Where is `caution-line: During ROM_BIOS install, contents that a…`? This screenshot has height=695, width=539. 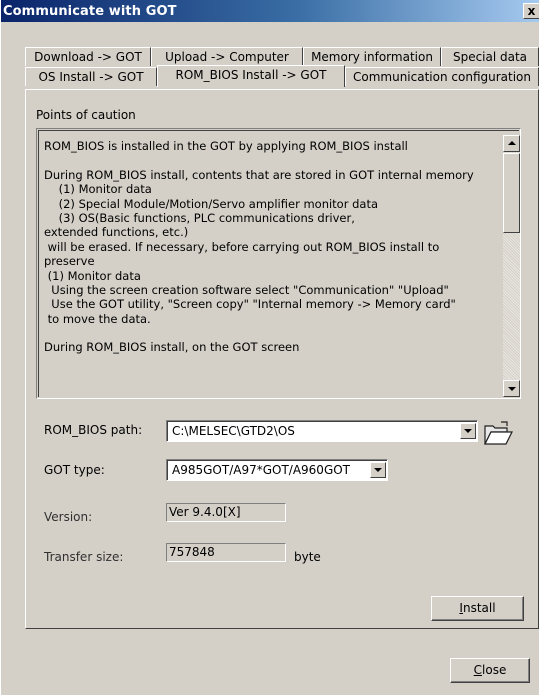 caution-line: During ROM_BIOS install, contents that a… is located at coordinates (259, 174).